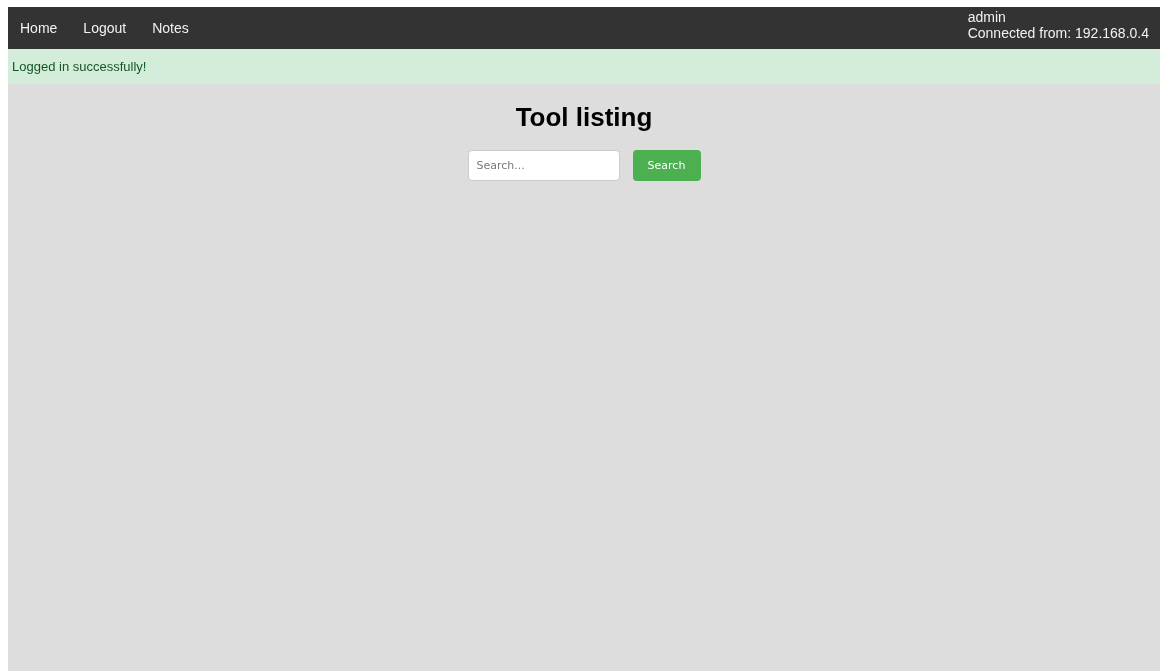 The width and height of the screenshot is (1165, 671). I want to click on nav-link: Logout, so click(105, 28).